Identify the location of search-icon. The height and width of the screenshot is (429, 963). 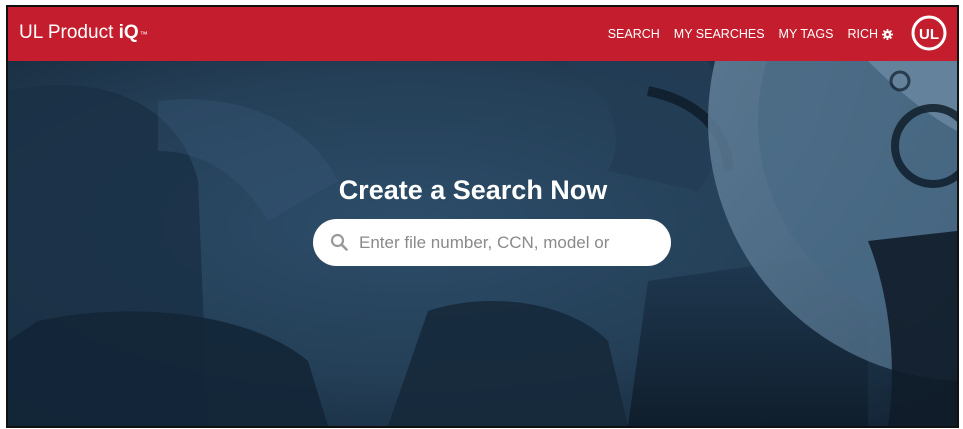
(339, 242).